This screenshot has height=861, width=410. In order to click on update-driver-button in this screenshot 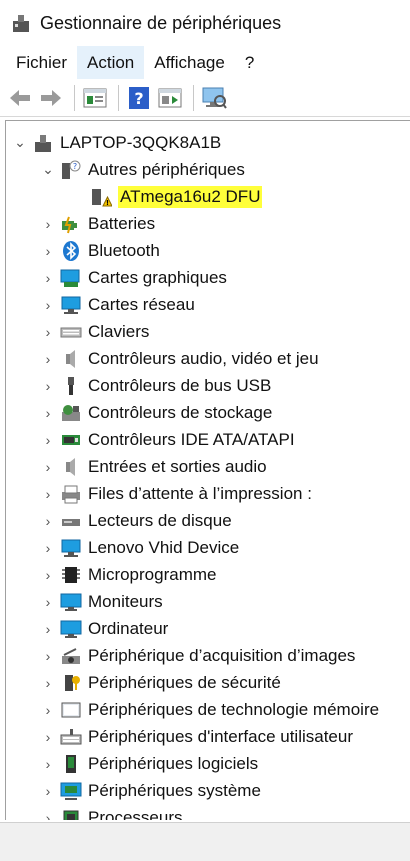, I will do `click(170, 98)`.